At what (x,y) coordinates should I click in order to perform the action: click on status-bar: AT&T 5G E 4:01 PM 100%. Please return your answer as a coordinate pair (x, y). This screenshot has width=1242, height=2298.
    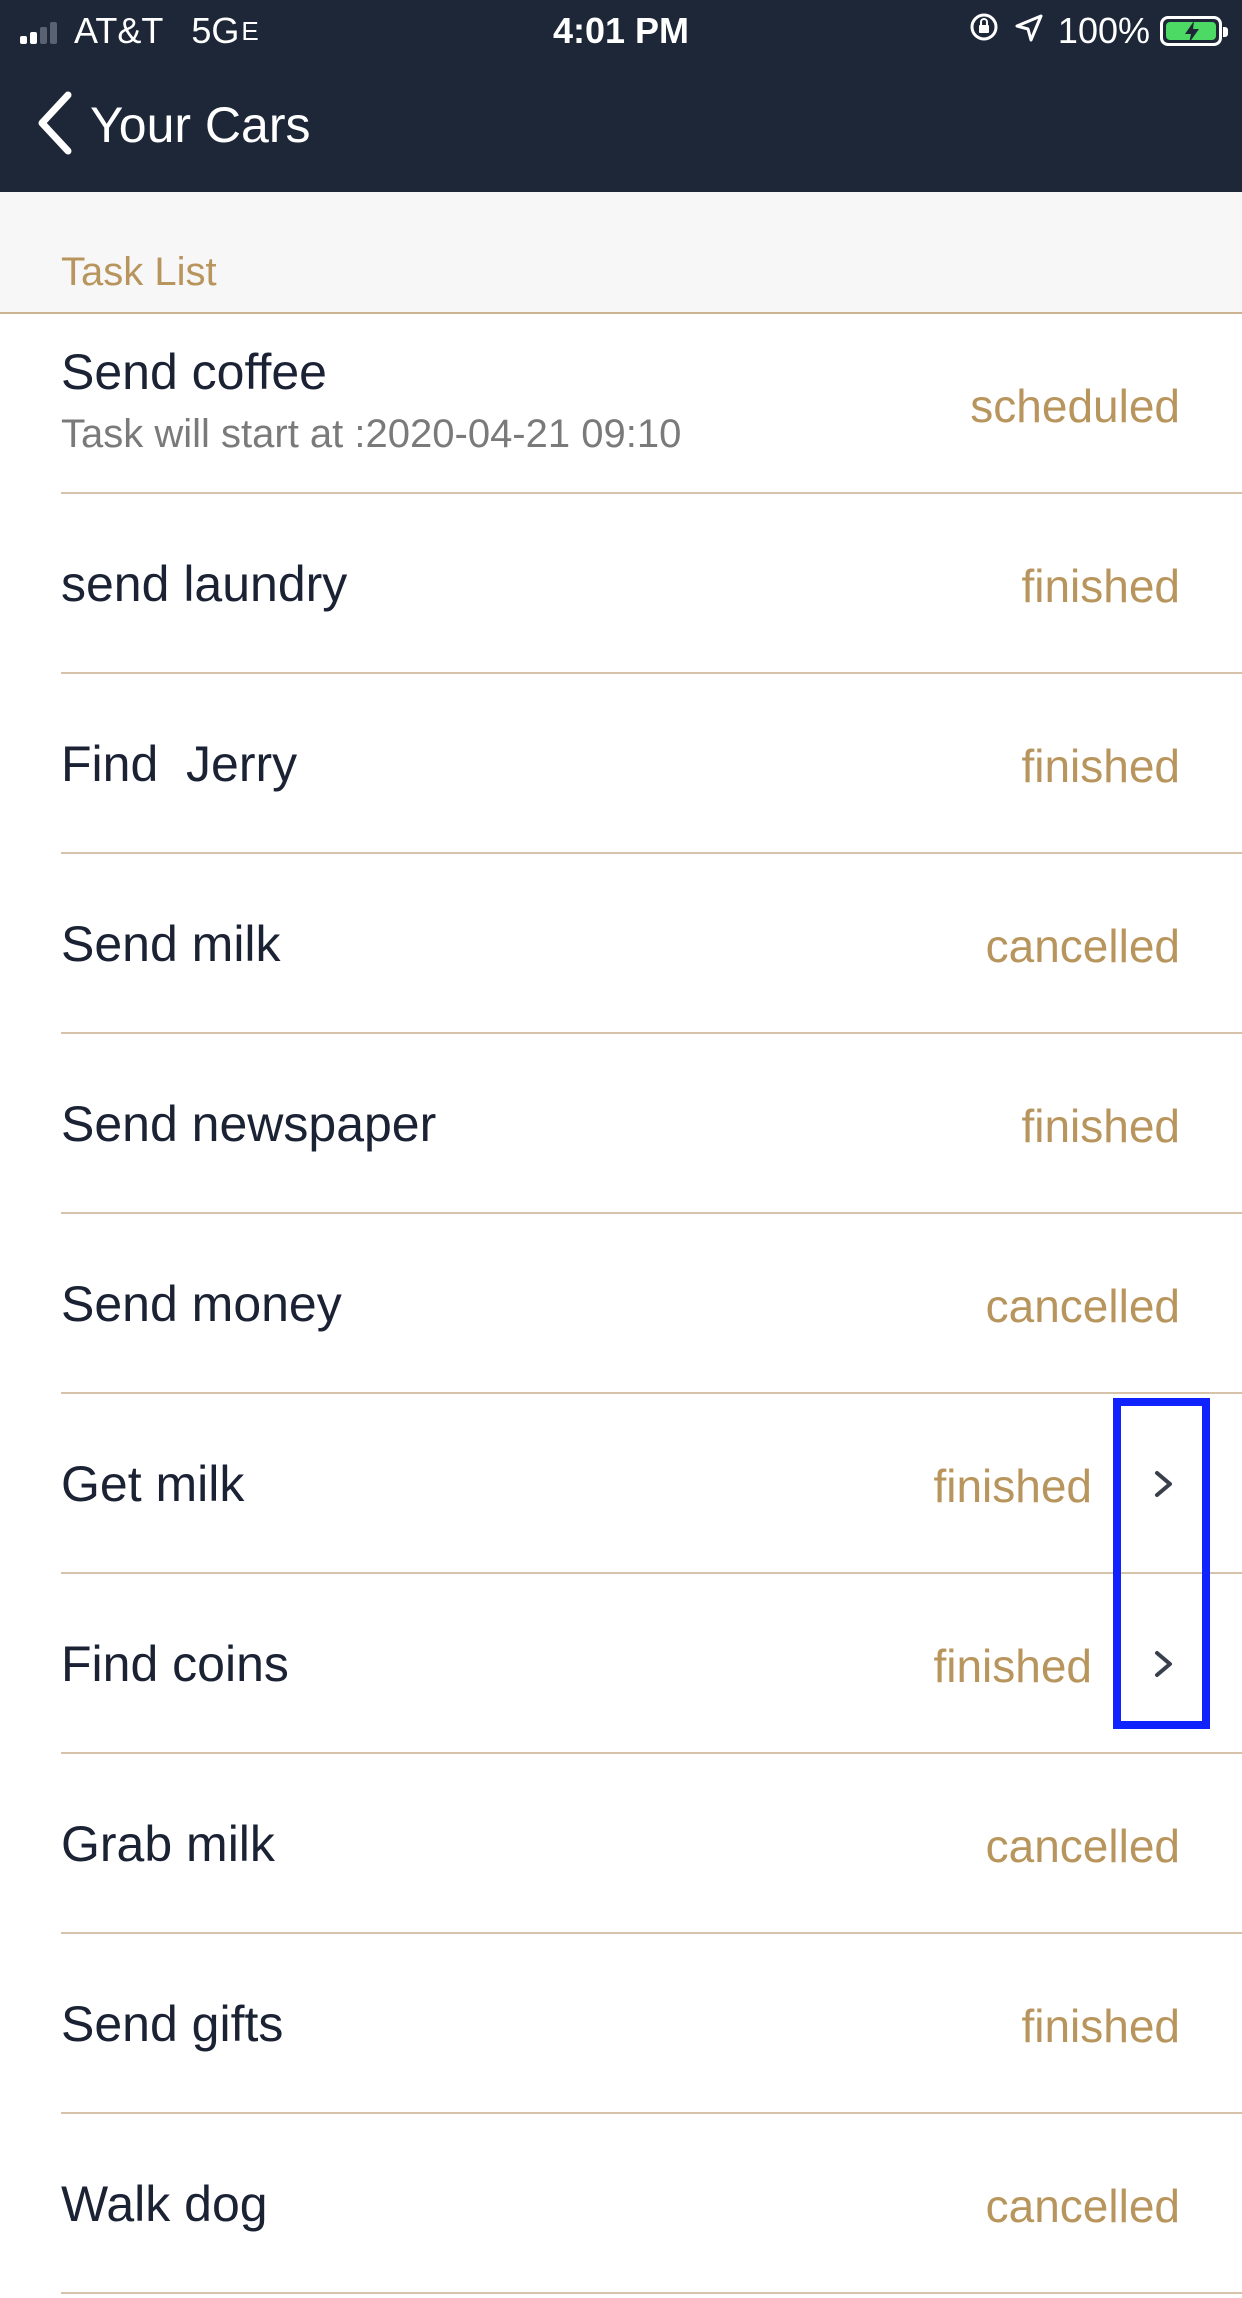
    Looking at the image, I should click on (621, 31).